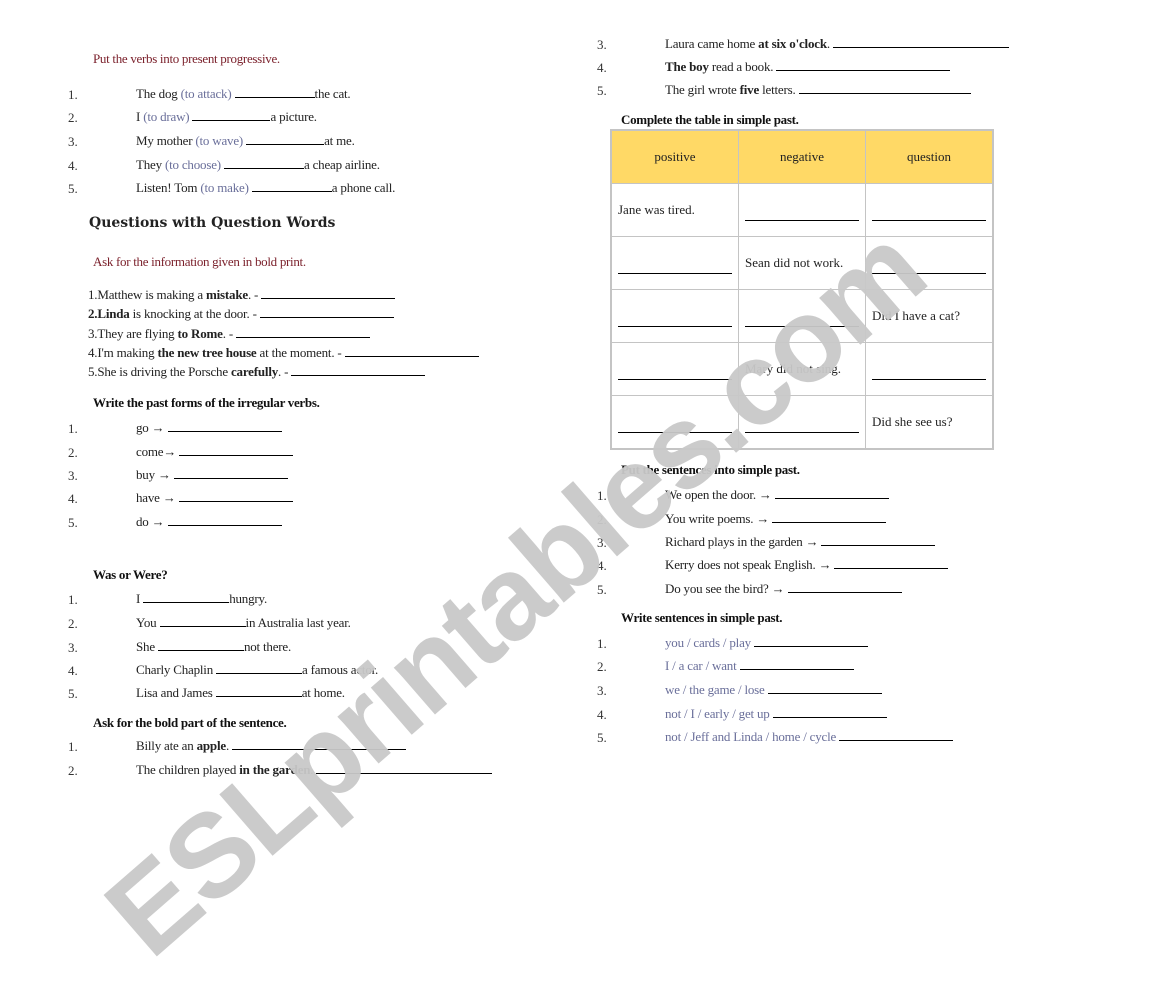  What do you see at coordinates (802, 369) in the screenshot?
I see `table-cell: Mary did not sing.` at bounding box center [802, 369].